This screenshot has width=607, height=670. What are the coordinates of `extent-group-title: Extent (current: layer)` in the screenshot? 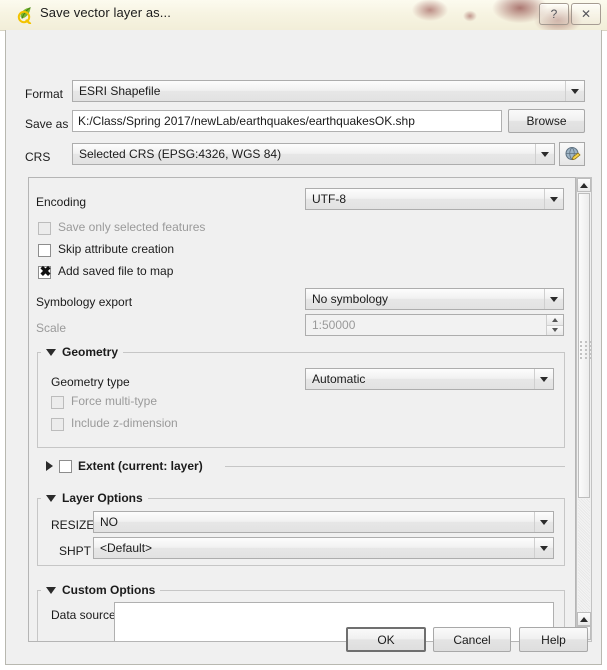 It's located at (140, 466).